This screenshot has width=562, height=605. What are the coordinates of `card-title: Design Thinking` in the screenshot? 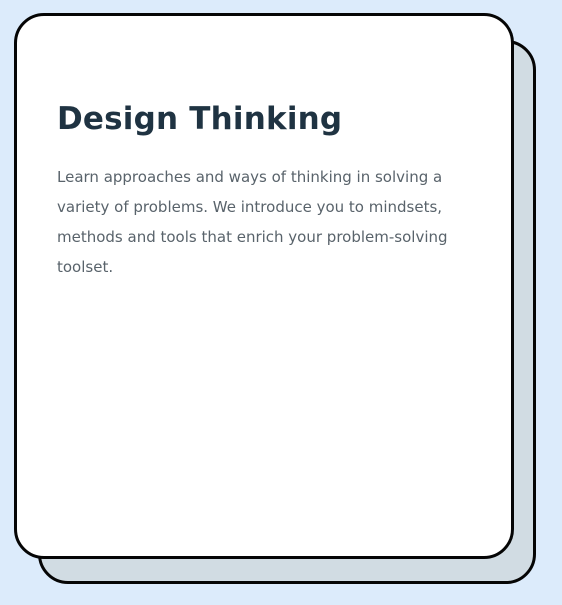 It's located at (200, 119).